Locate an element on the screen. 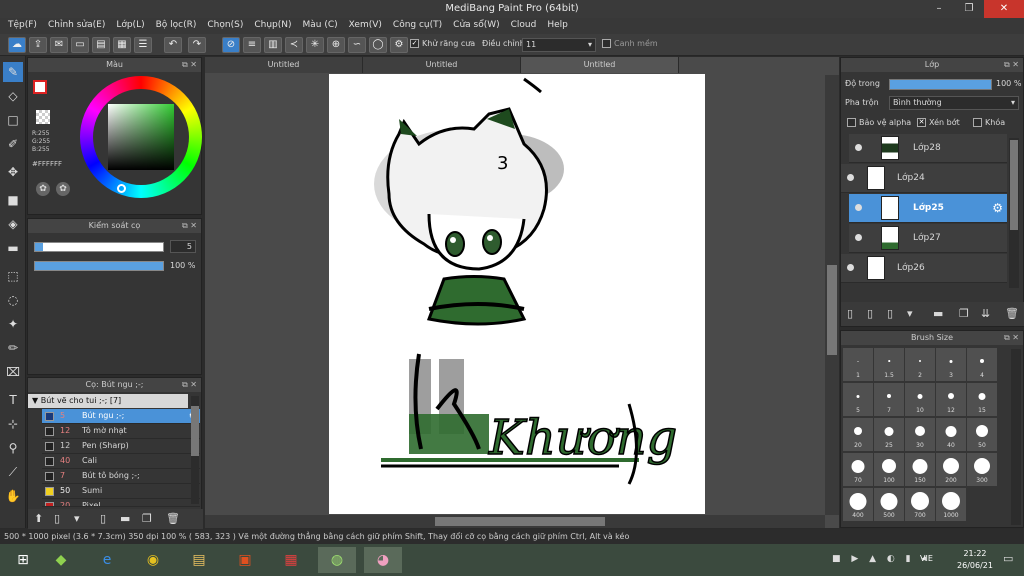 The height and width of the screenshot is (576, 1024). brush-size-option: 1 is located at coordinates (858, 364).